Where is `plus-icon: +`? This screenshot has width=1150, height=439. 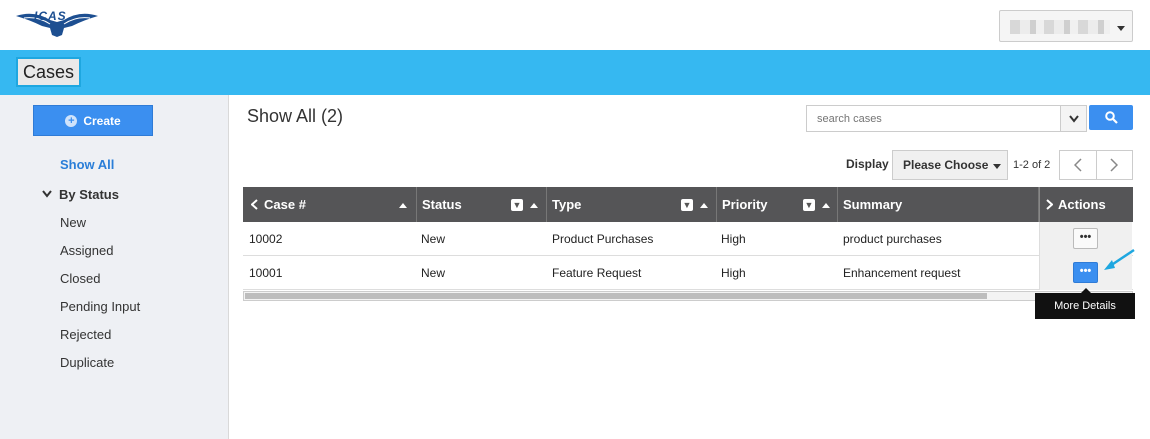
plus-icon: + is located at coordinates (71, 120).